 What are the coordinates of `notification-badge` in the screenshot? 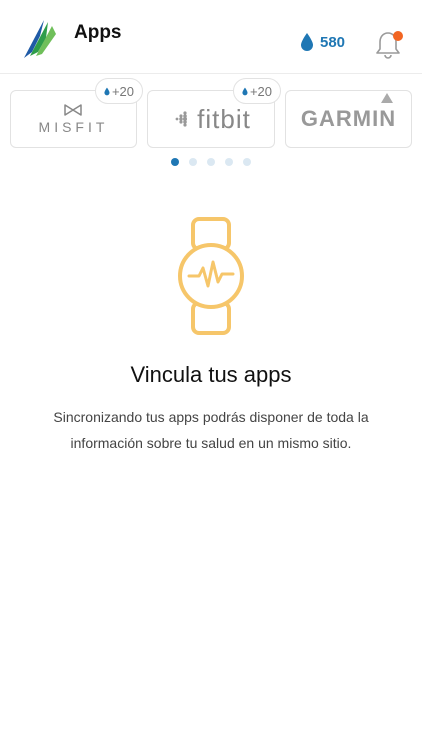 It's located at (398, 36).